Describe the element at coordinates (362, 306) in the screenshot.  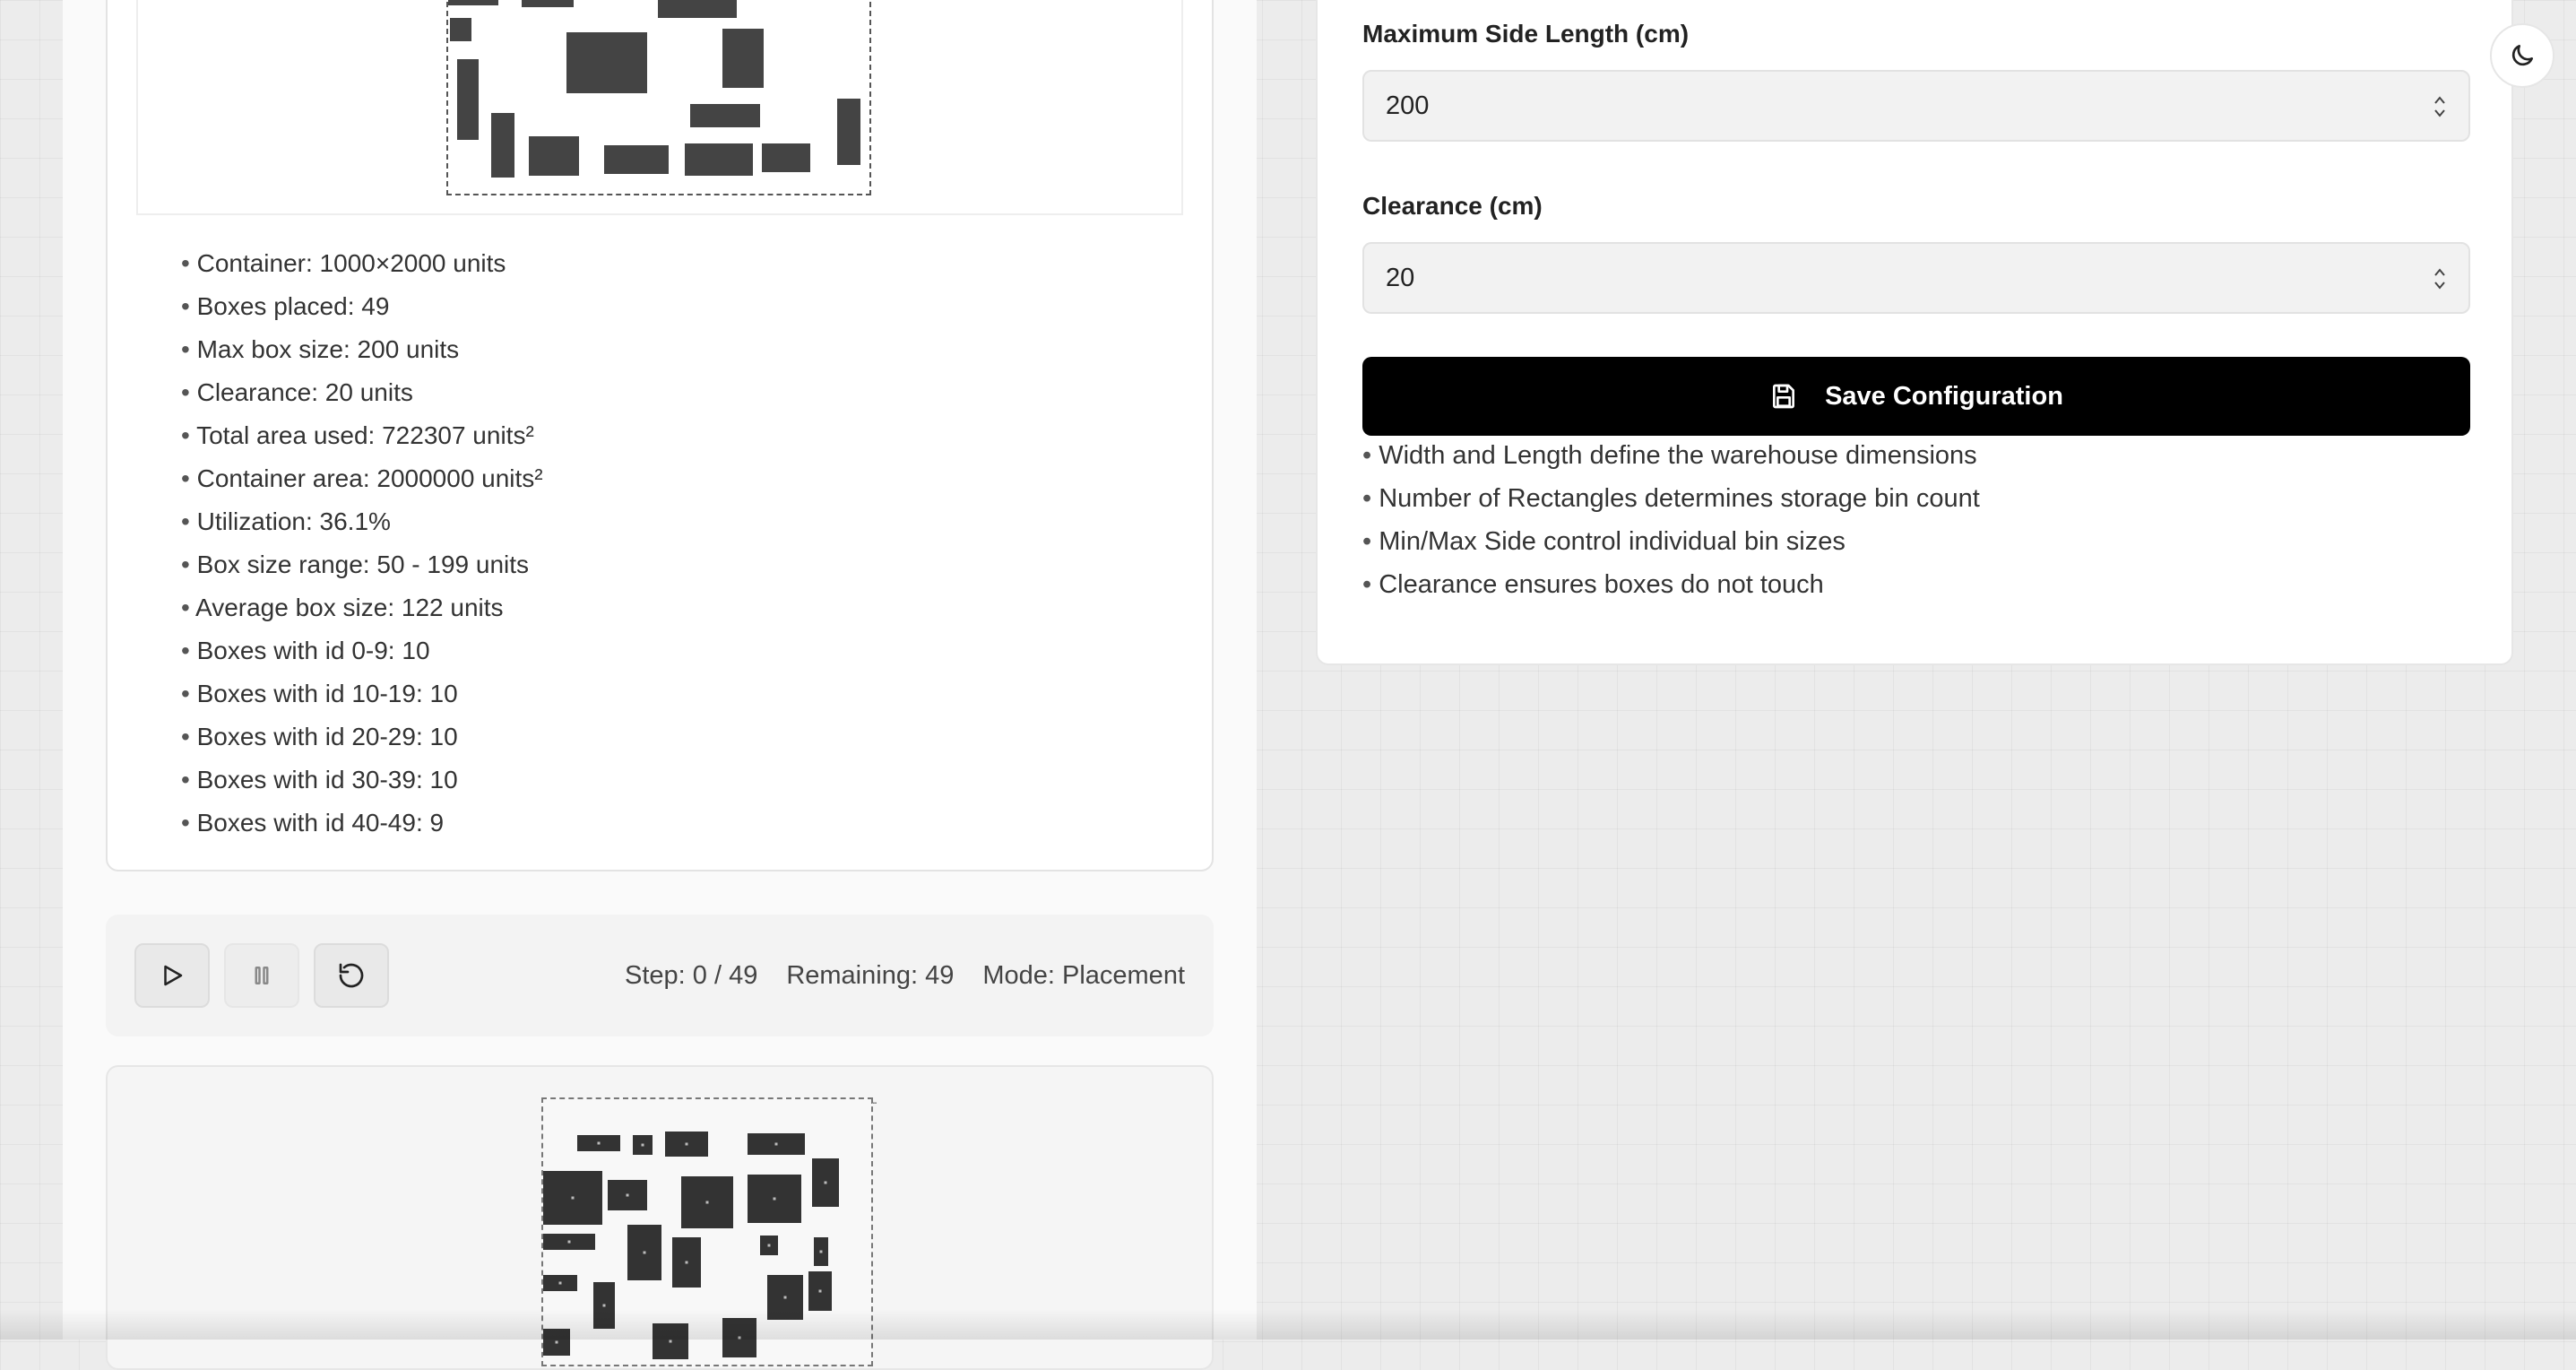
I see `stat-boxes-placed: Boxes placed: 49` at that location.